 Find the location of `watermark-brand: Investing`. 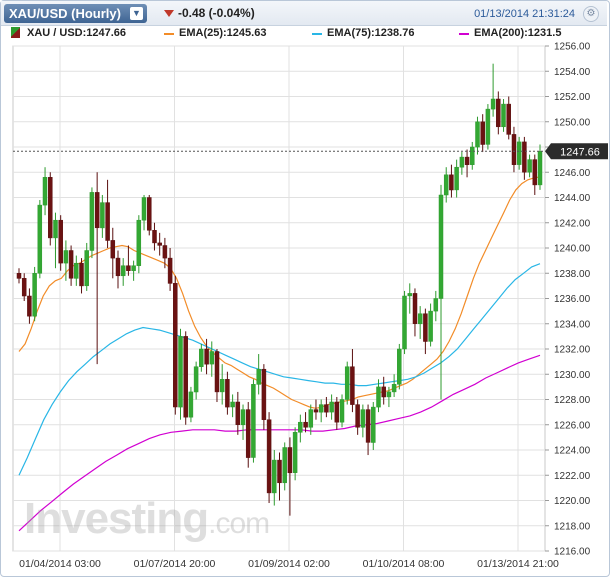

watermark-brand: Investing is located at coordinates (116, 518).